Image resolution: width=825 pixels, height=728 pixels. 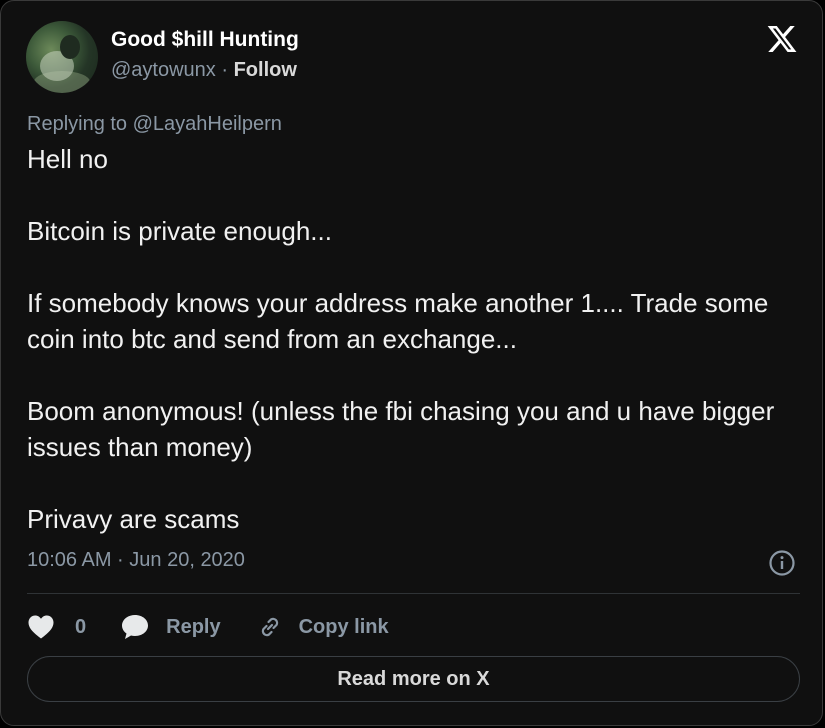 I want to click on author-handle: @aytowunx, so click(x=163, y=70).